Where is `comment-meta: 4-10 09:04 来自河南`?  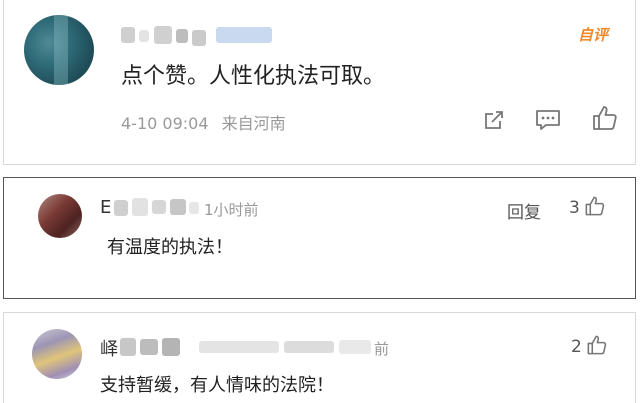
comment-meta: 4-10 09:04 来自河南 is located at coordinates (203, 122).